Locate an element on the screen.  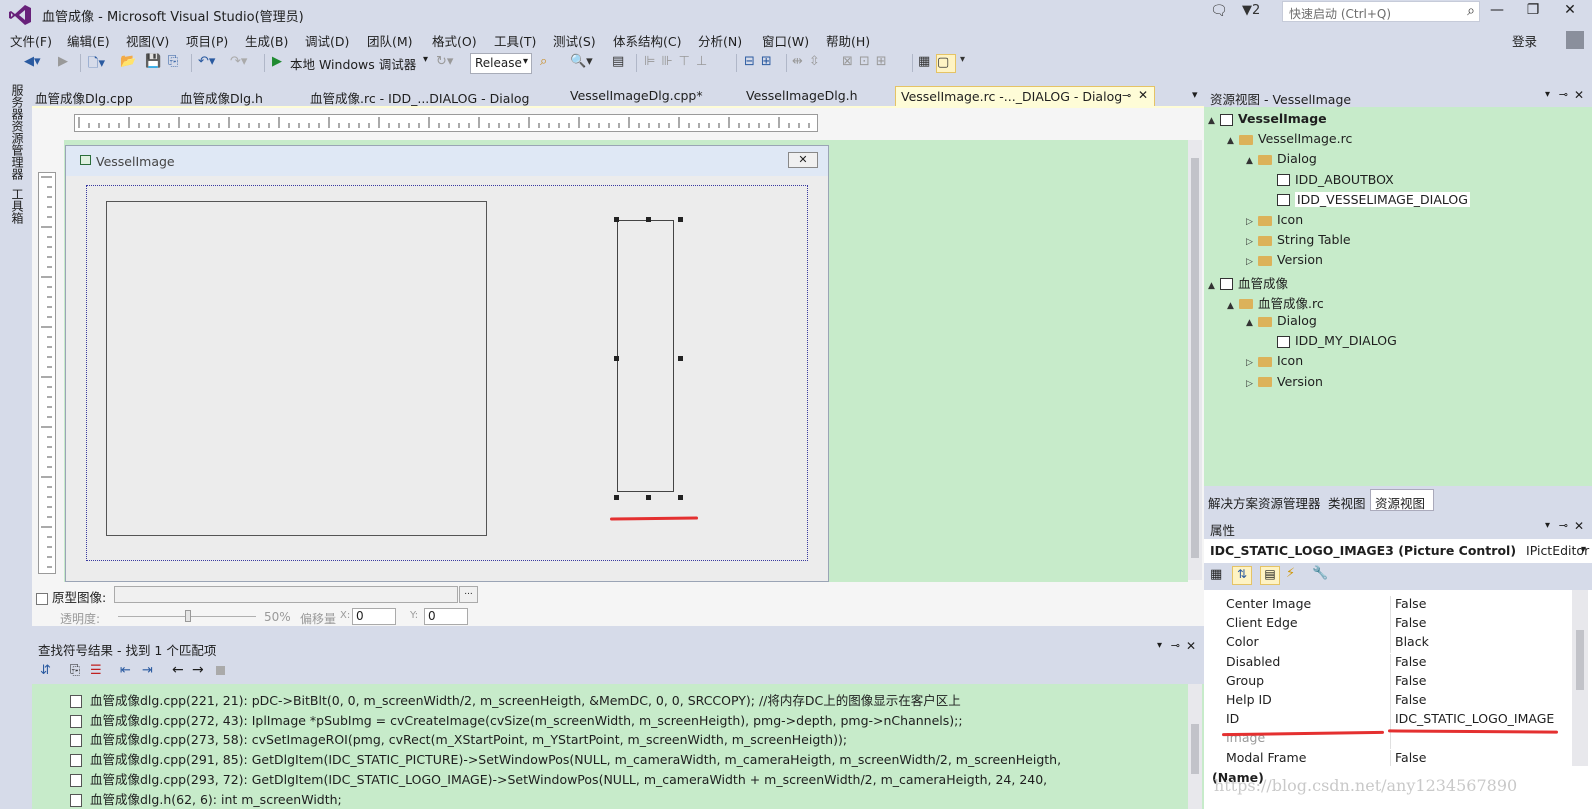
align-tools-icon: ⊫⊪⊤⊥ is located at coordinates (678, 63).